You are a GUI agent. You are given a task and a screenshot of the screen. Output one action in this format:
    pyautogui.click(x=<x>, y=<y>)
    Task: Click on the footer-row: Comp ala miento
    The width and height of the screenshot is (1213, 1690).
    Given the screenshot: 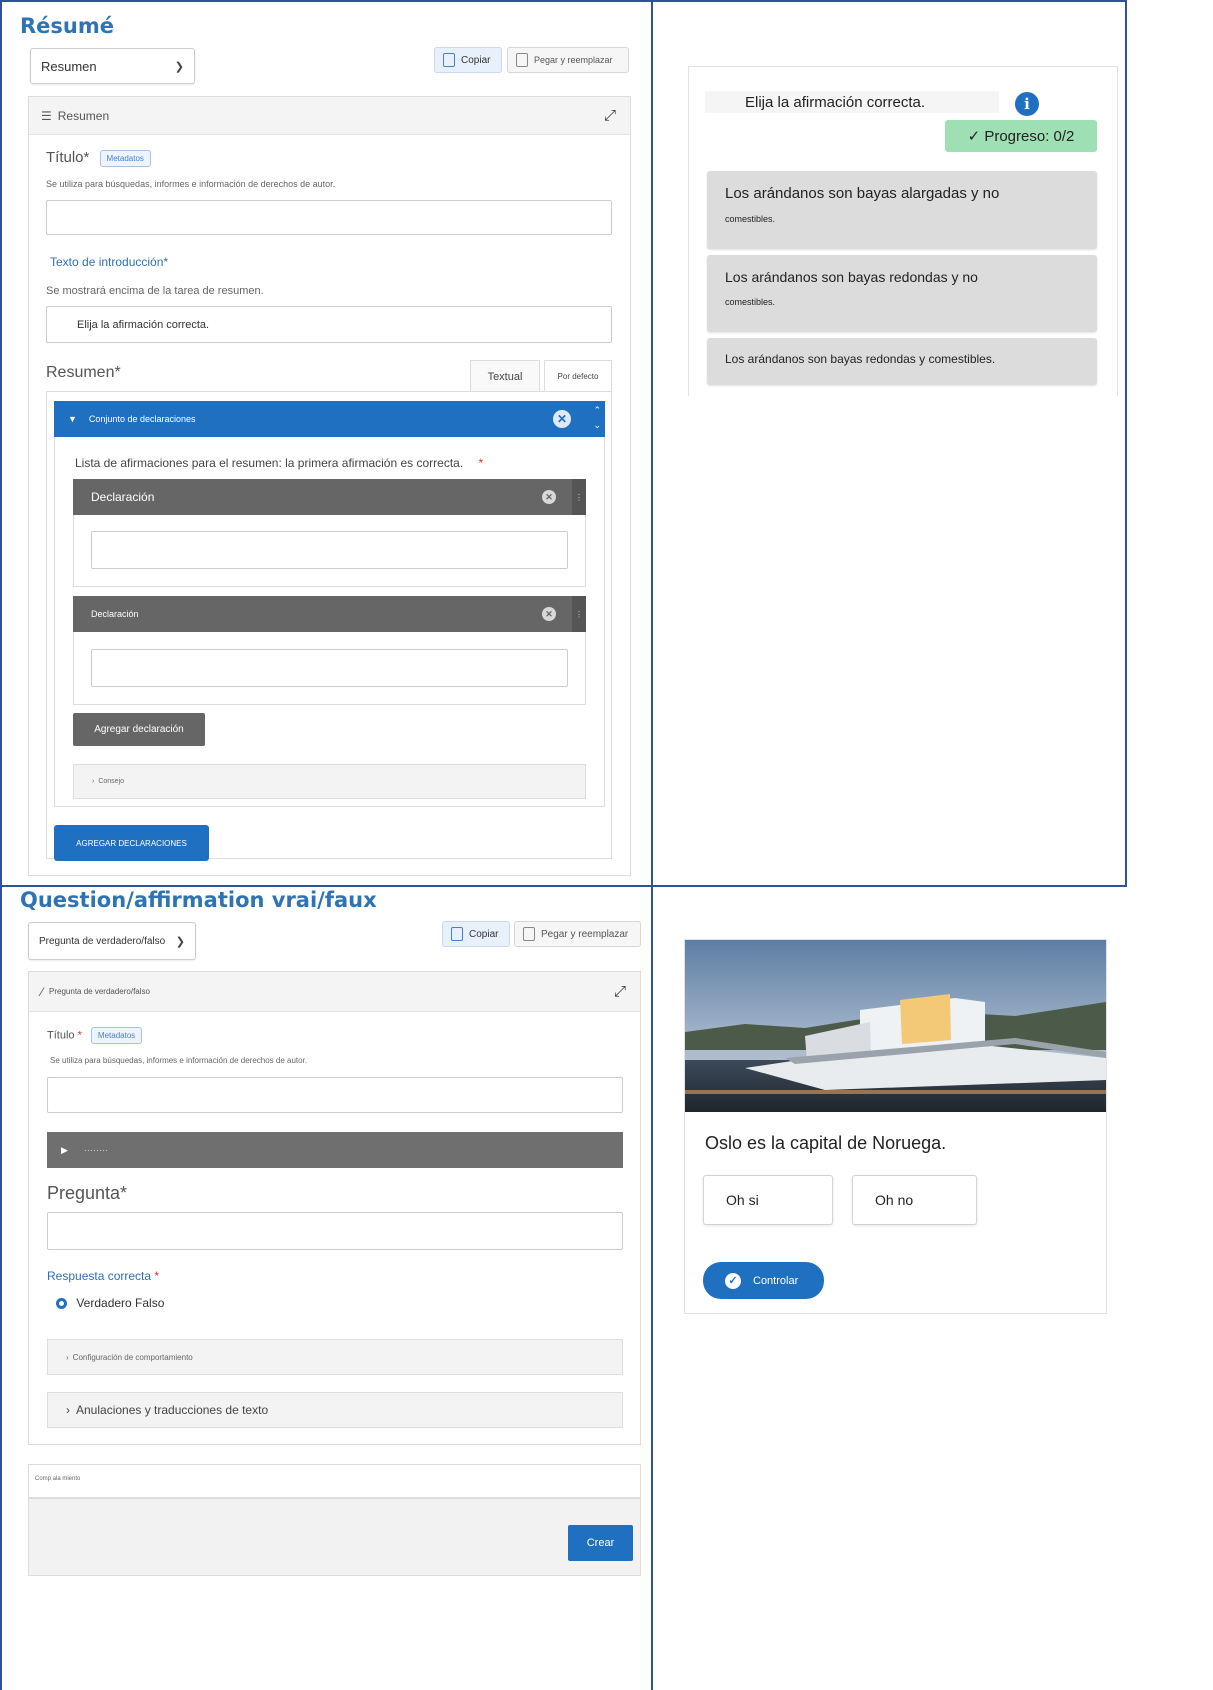 What is the action you would take?
    pyautogui.click(x=334, y=1481)
    